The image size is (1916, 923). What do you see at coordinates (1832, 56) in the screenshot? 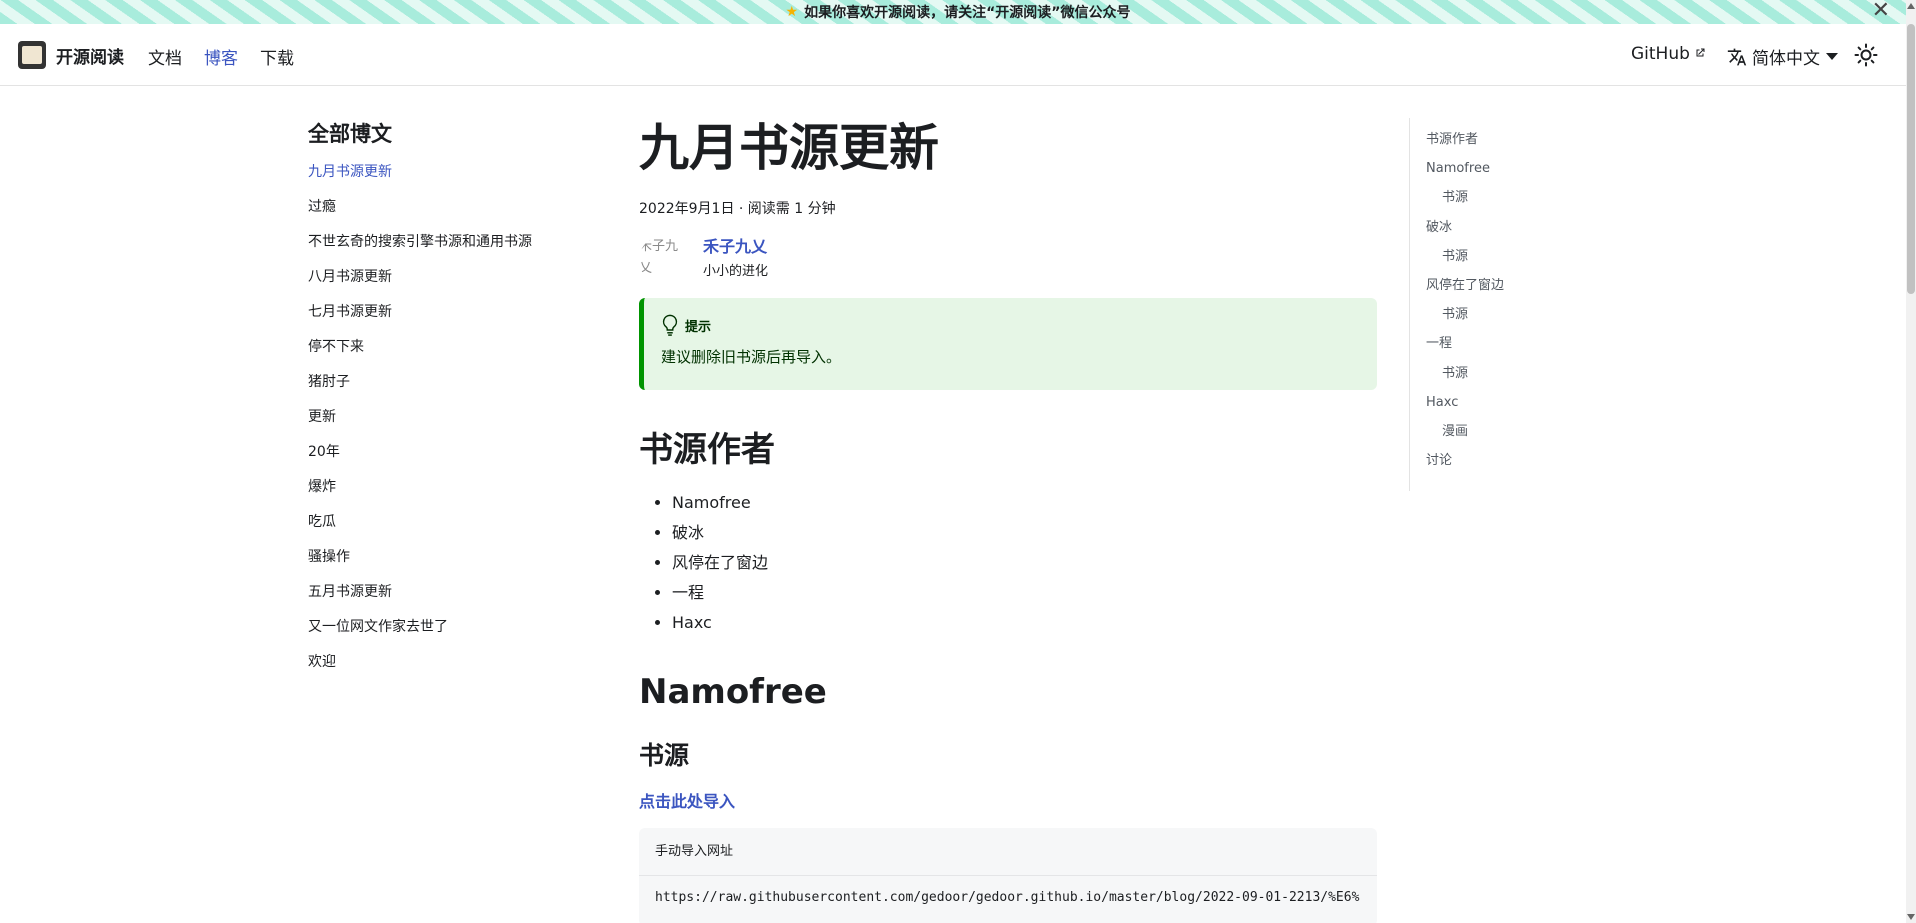
I see `chevron-down-icon` at bounding box center [1832, 56].